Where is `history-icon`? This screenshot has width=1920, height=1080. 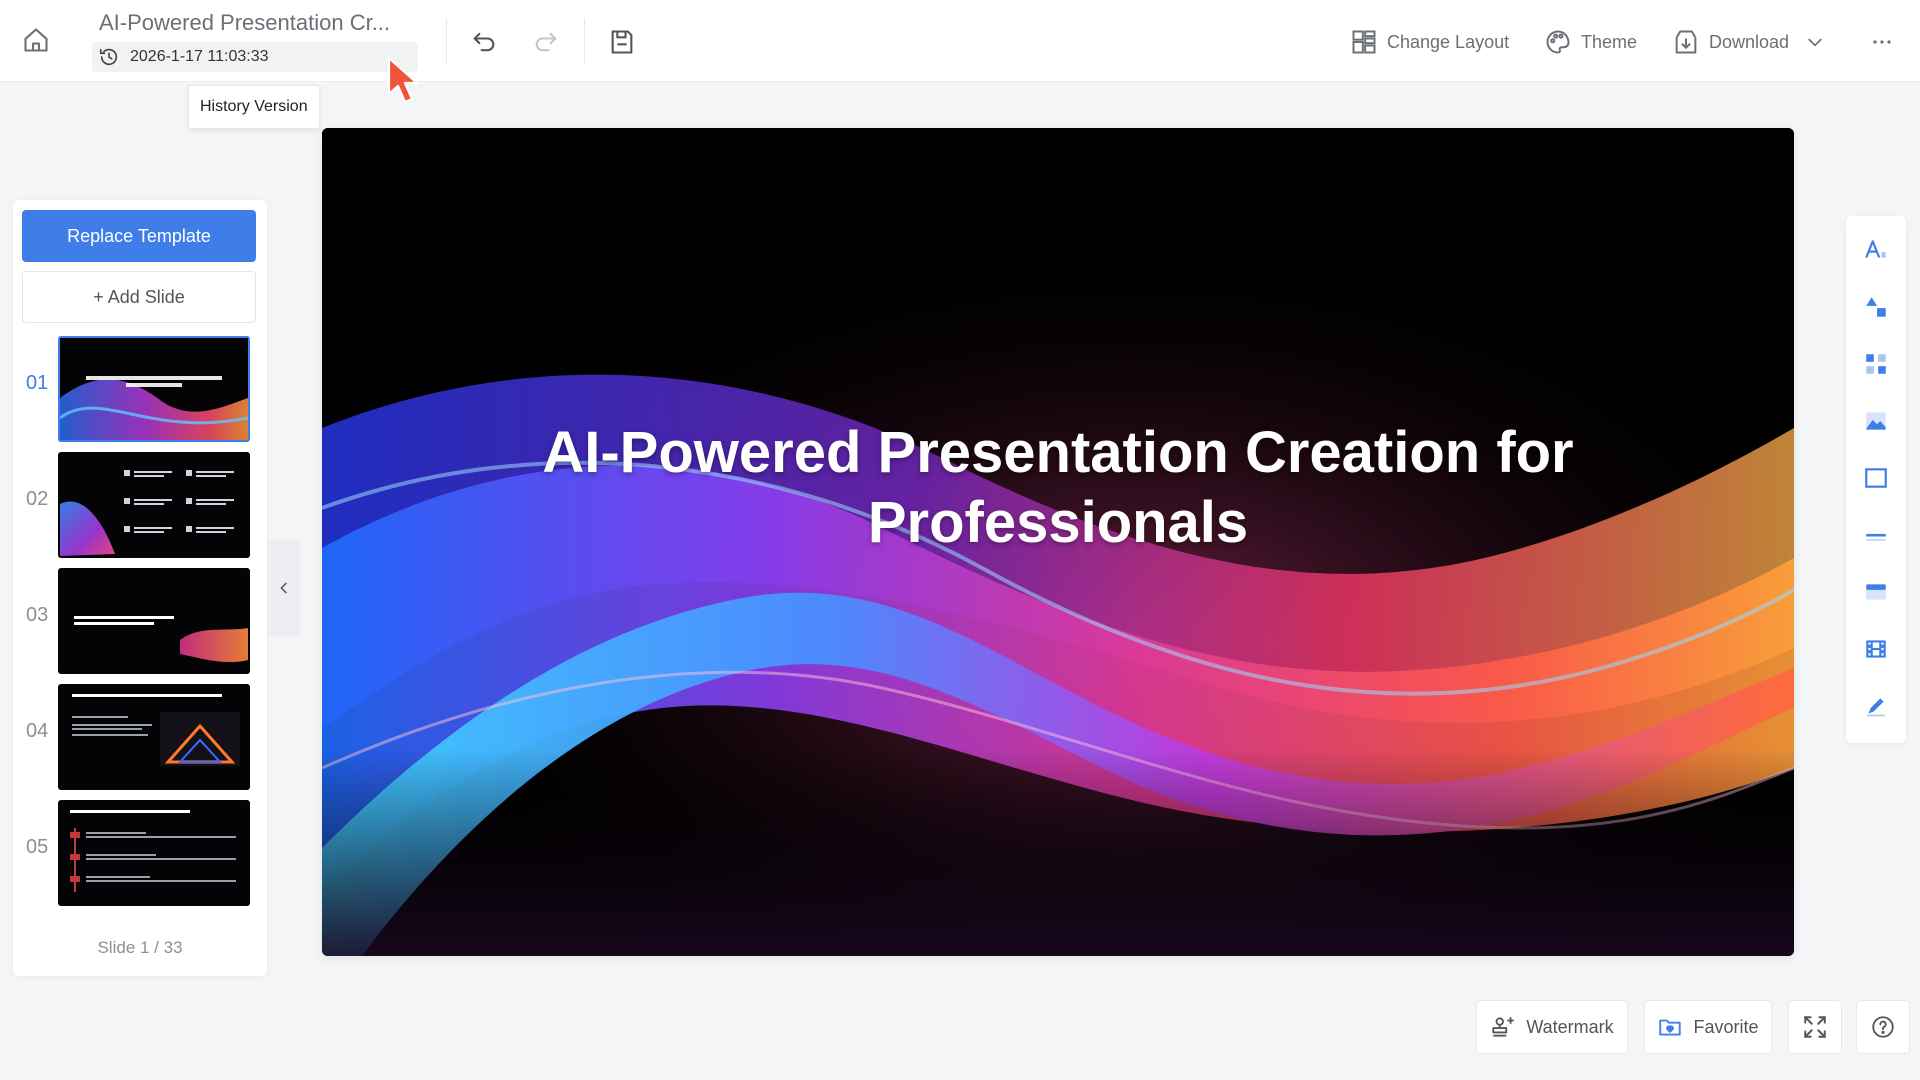
history-icon is located at coordinates (108, 57).